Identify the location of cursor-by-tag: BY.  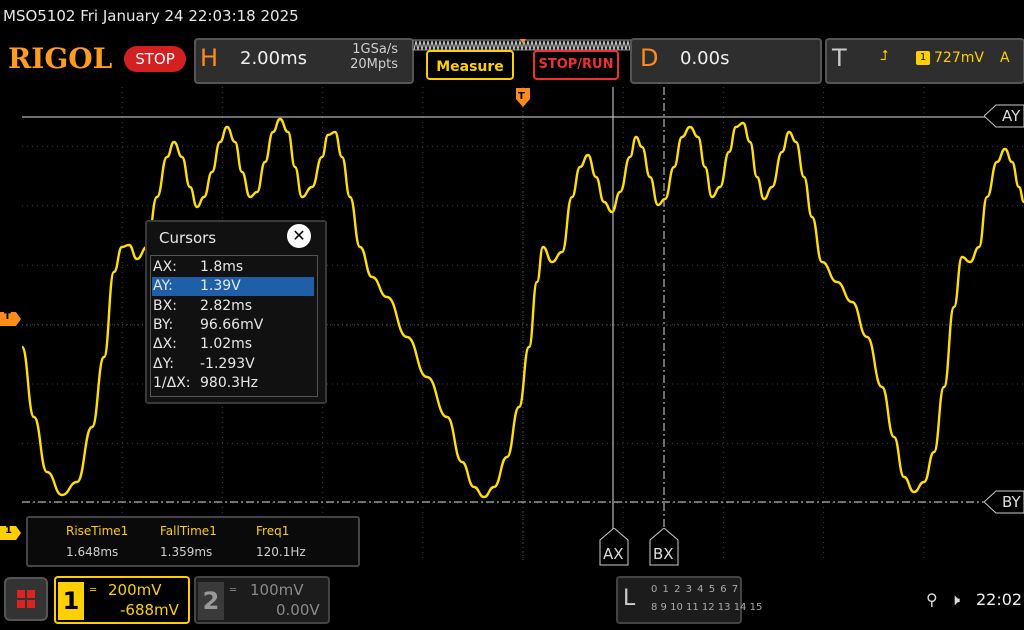
(1003, 502).